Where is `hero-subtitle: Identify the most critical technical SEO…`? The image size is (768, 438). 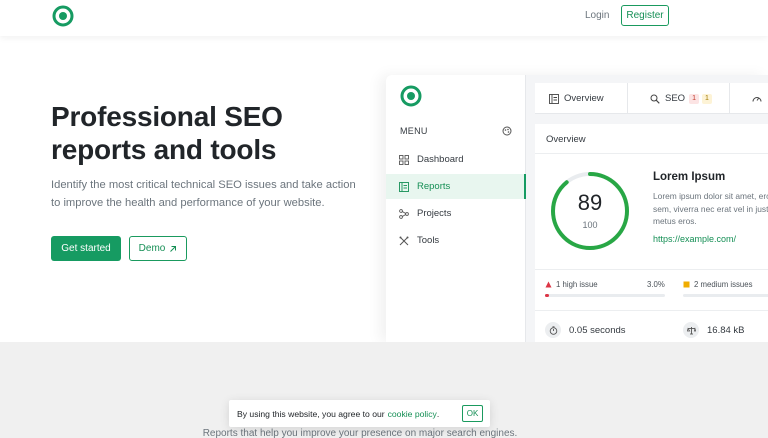 hero-subtitle: Identify the most critical technical SEO… is located at coordinates (203, 194).